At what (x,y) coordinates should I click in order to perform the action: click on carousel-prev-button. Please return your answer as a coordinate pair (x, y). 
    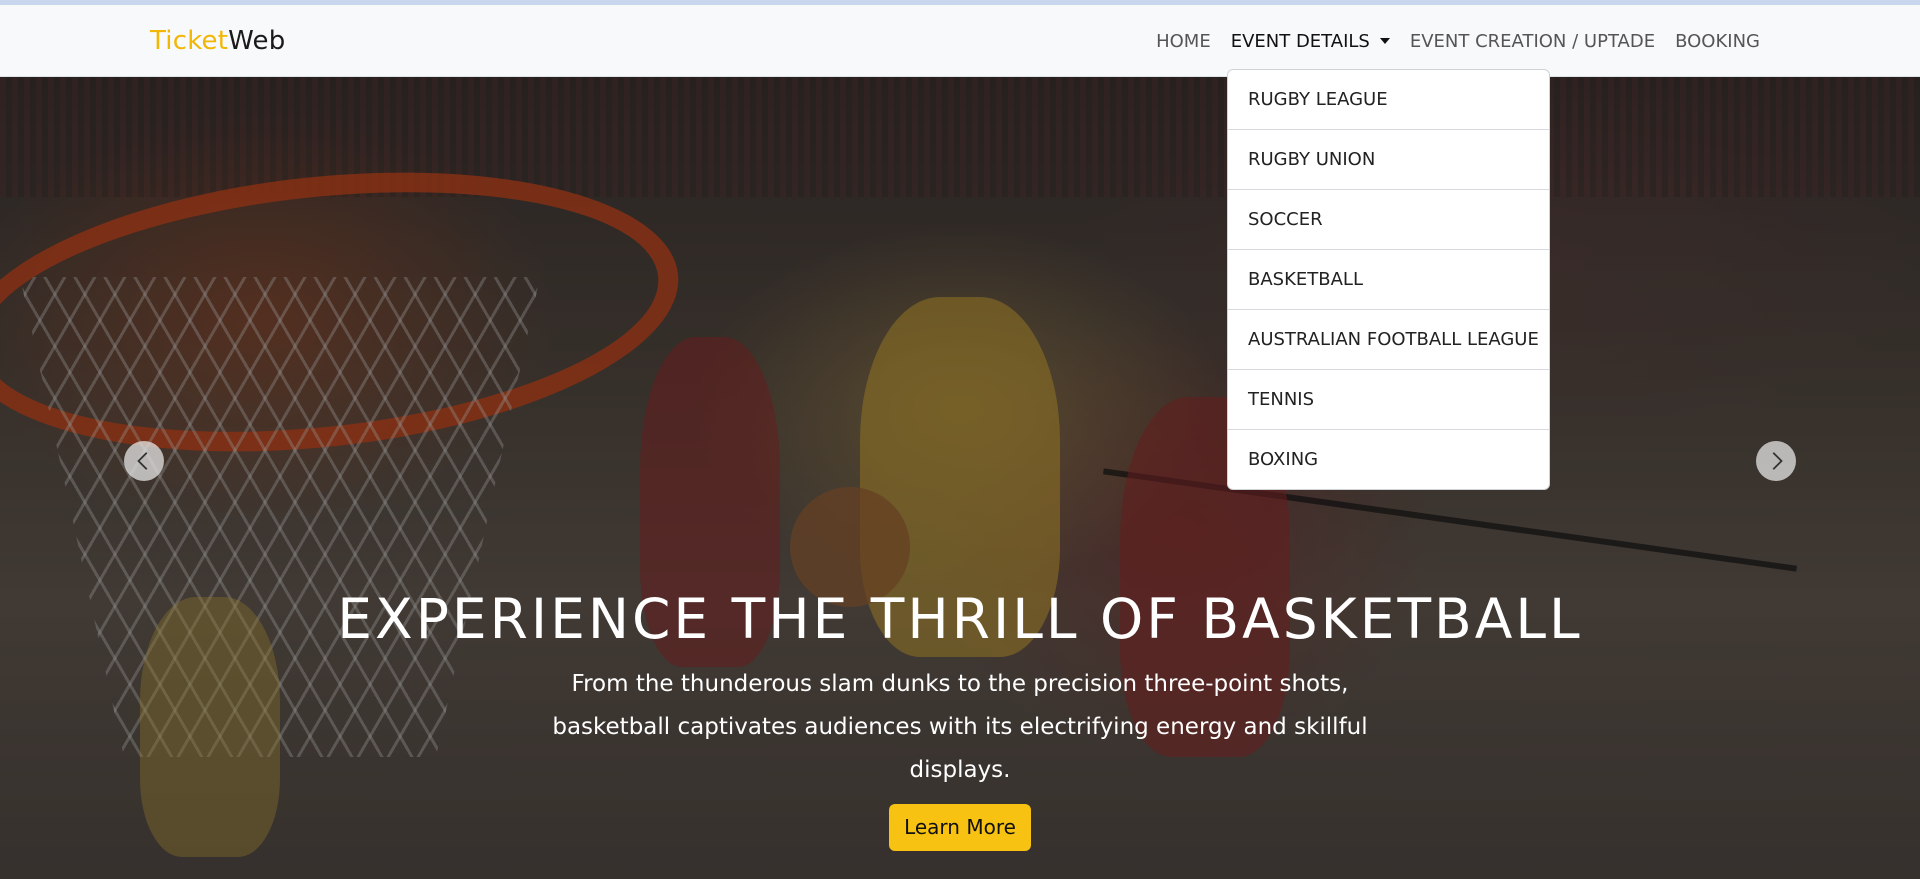
    Looking at the image, I should click on (144, 461).